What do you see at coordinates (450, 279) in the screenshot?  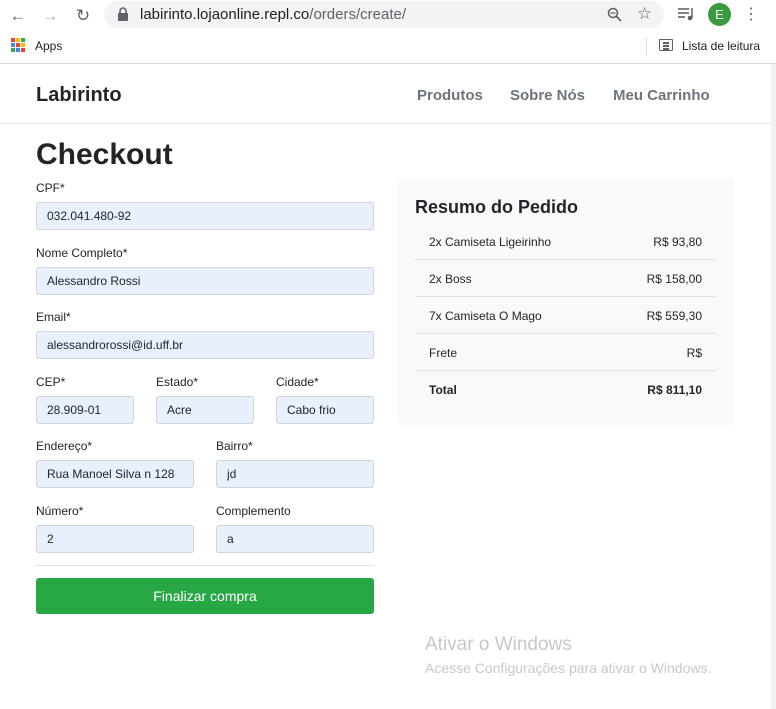 I see `summary-item: 2x Boss` at bounding box center [450, 279].